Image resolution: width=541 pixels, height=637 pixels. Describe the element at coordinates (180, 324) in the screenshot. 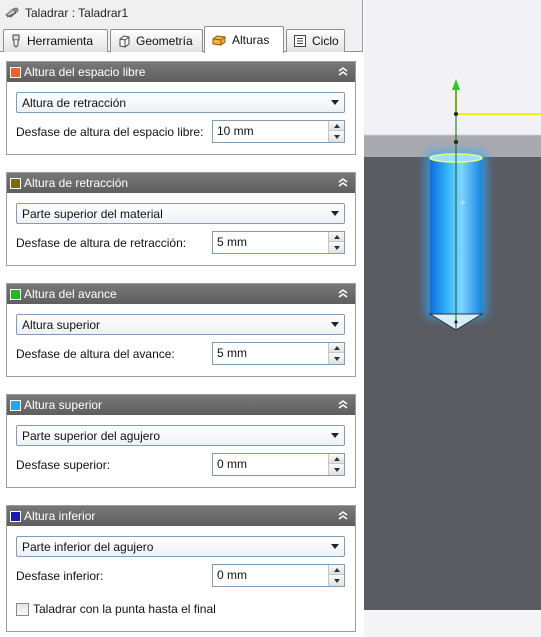

I see `reference-dropdown: Altura superior` at that location.